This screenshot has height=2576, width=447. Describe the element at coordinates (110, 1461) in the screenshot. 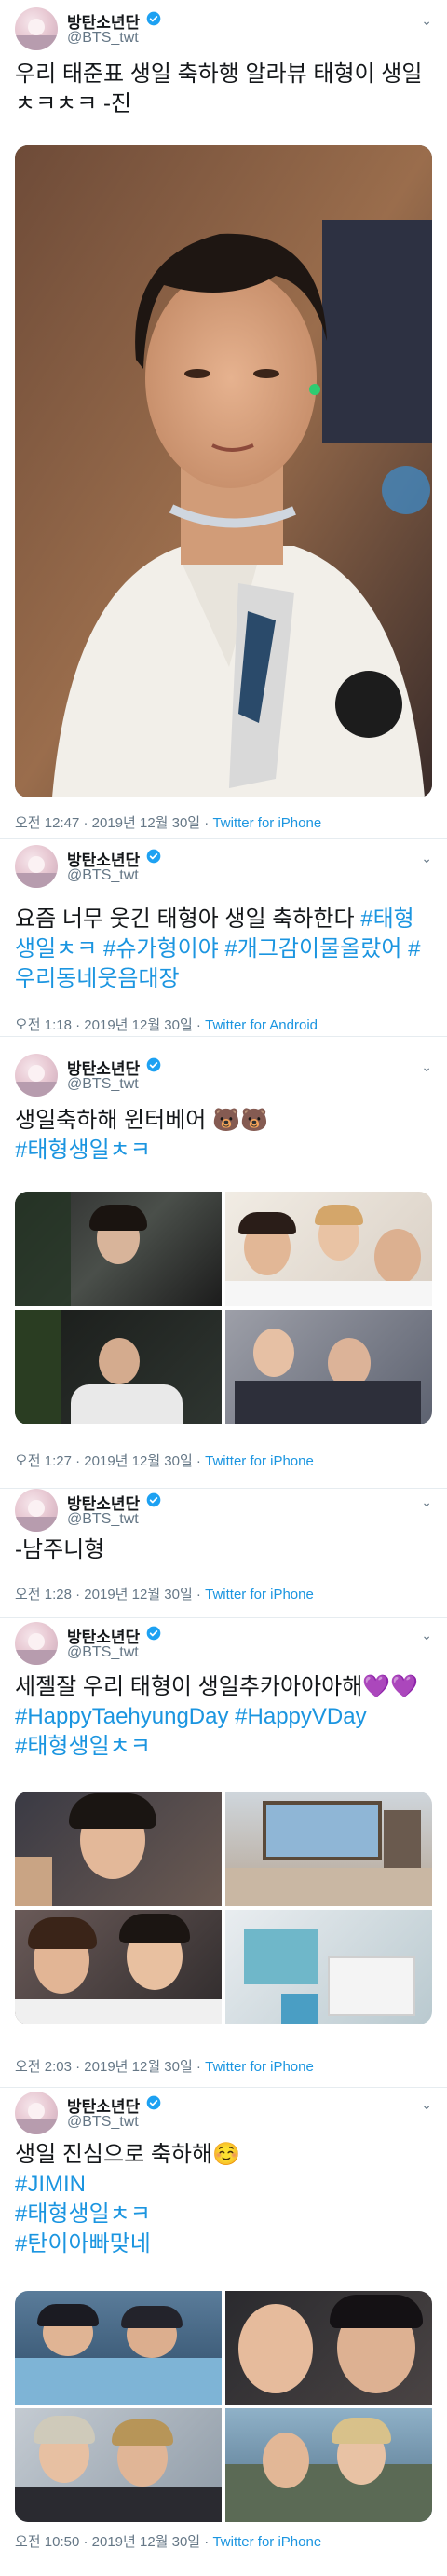

I see `timestamp-text: 오전 1:27 · 2019년 12월 30일 ·` at that location.